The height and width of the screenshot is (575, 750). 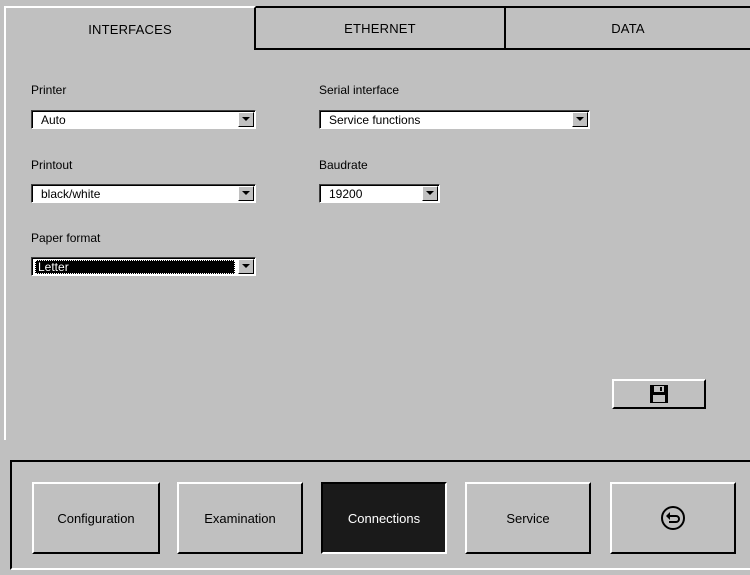 What do you see at coordinates (359, 90) in the screenshot?
I see `serial-interface-label: Serial interface` at bounding box center [359, 90].